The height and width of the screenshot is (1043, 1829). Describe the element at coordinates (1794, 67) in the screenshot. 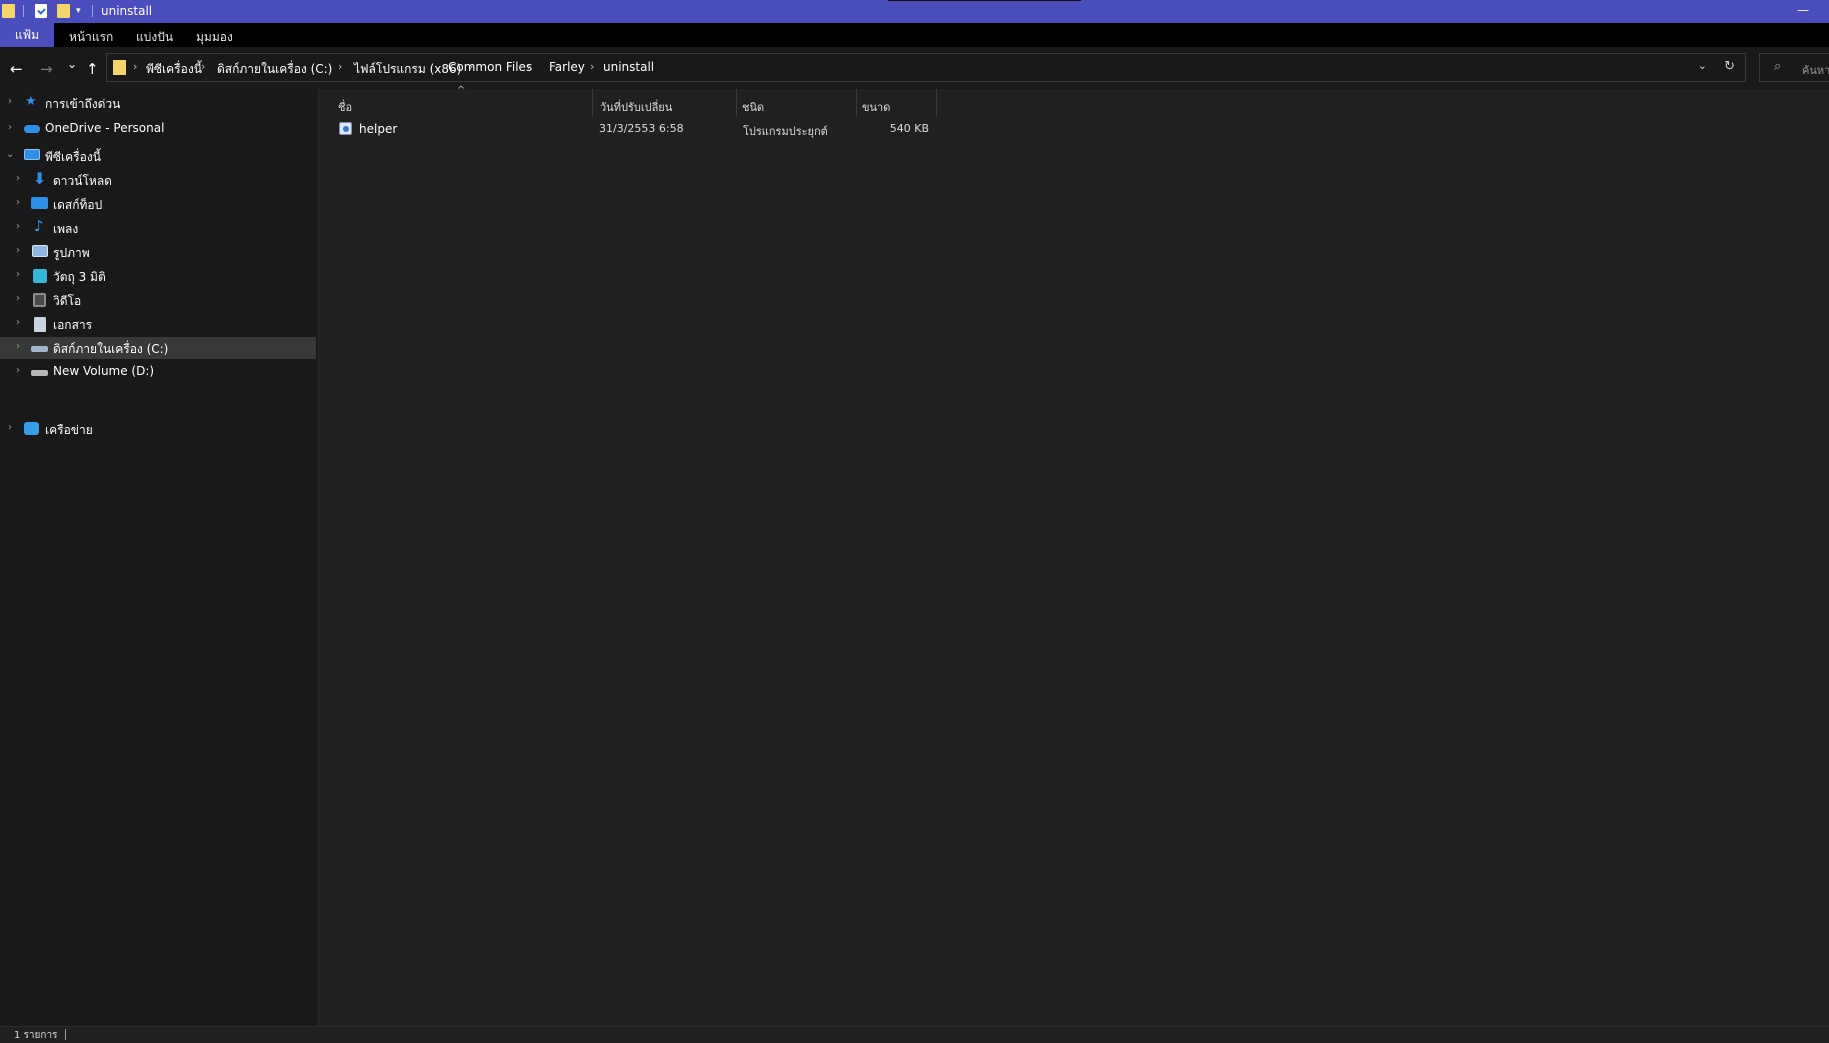

I see `search-box: ⌕ ค้นหา` at that location.